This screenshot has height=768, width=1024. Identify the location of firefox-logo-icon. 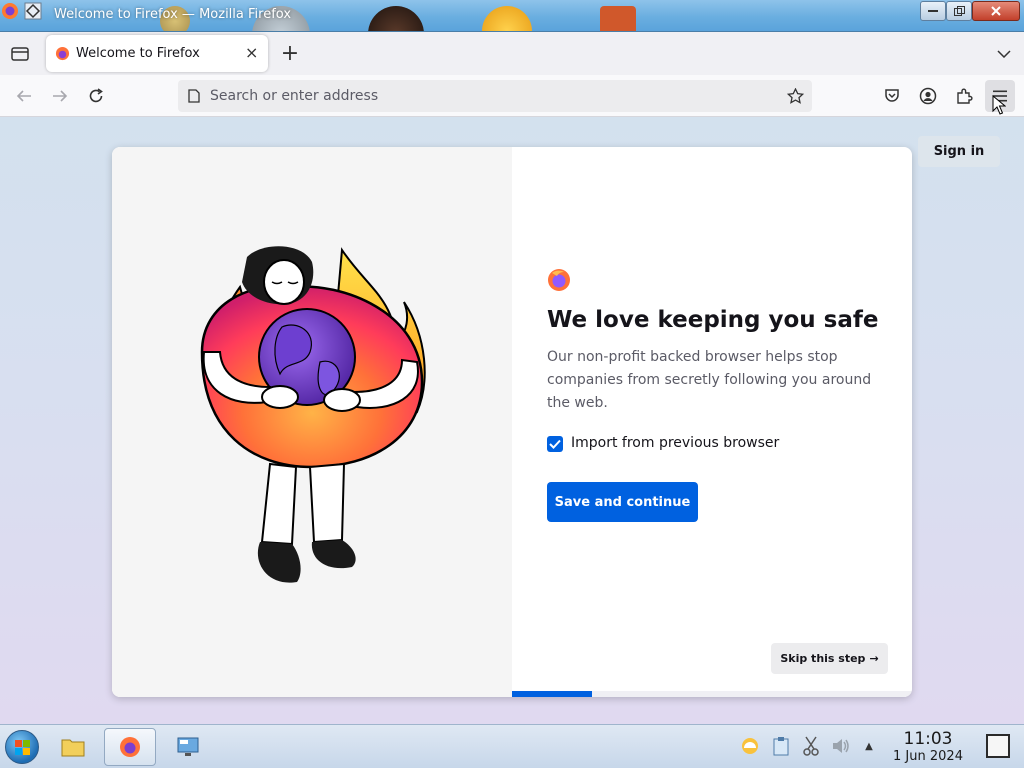
(559, 280).